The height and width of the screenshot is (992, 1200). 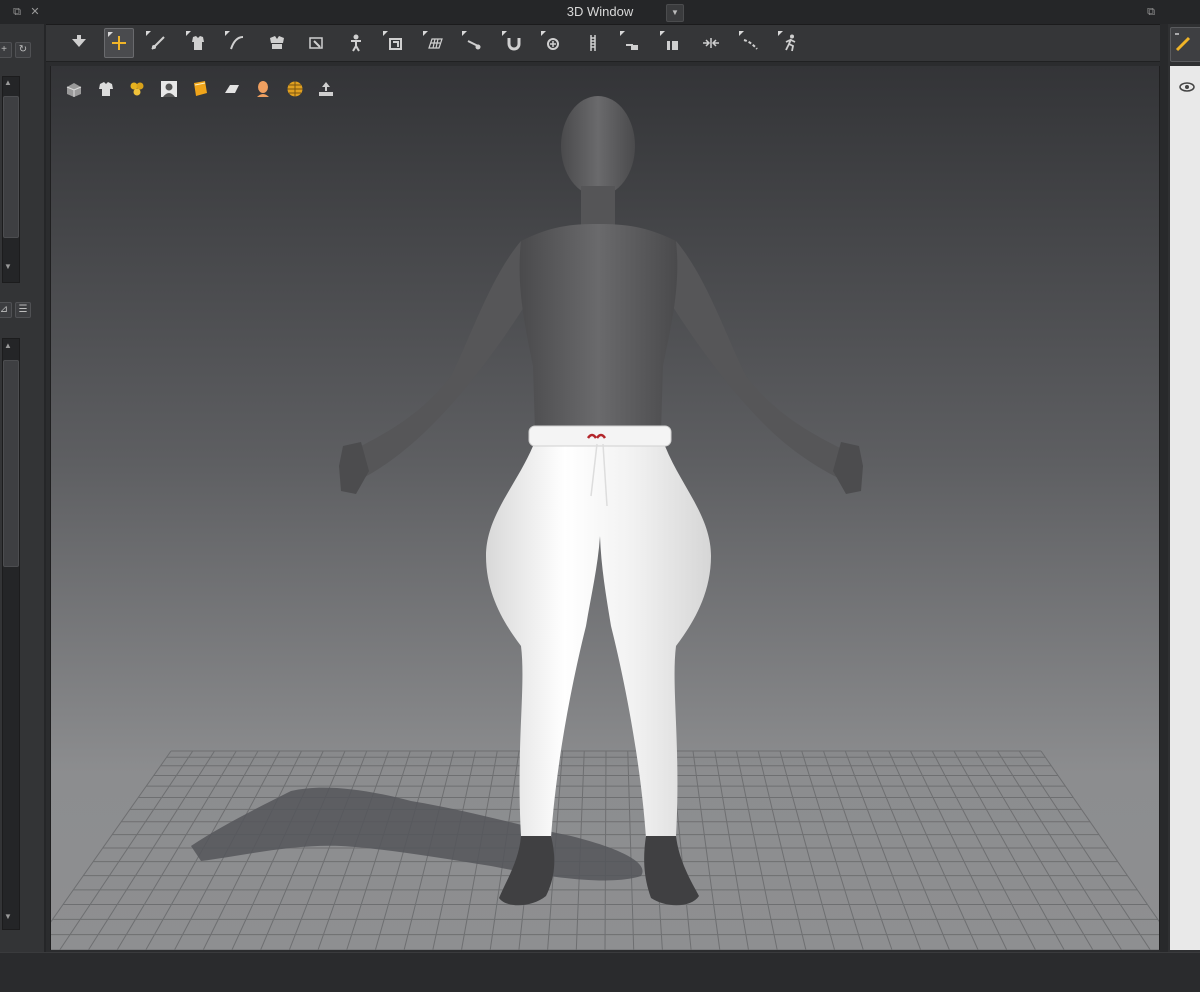 I want to click on skin-view-icon, so click(x=263, y=89).